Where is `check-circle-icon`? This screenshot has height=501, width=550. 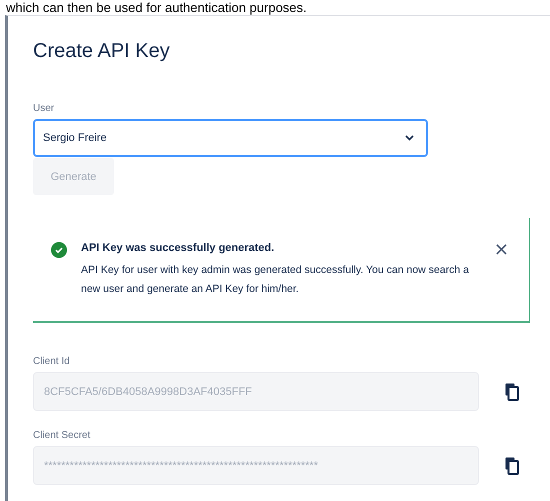 check-circle-icon is located at coordinates (59, 250).